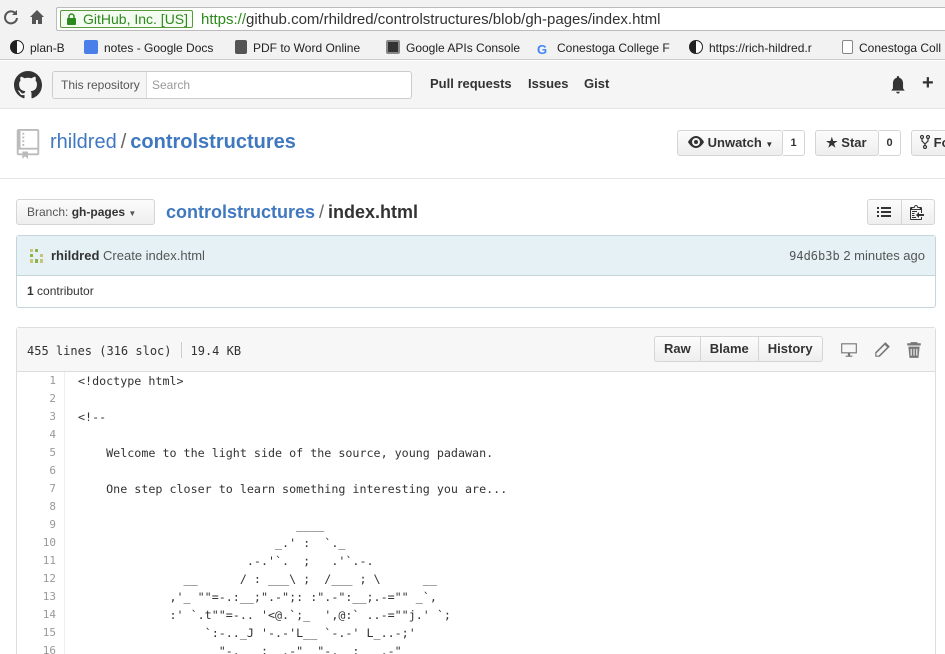 This screenshot has width=945, height=654. I want to click on fork-icon, so click(925, 142).